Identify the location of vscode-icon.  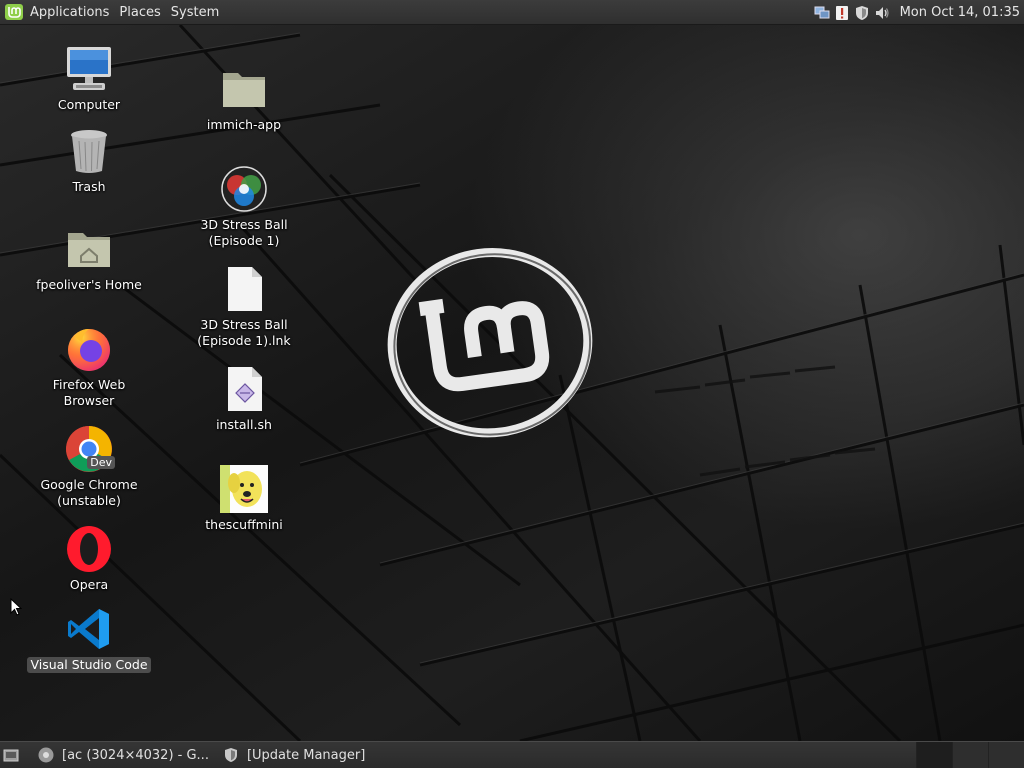
(89, 629).